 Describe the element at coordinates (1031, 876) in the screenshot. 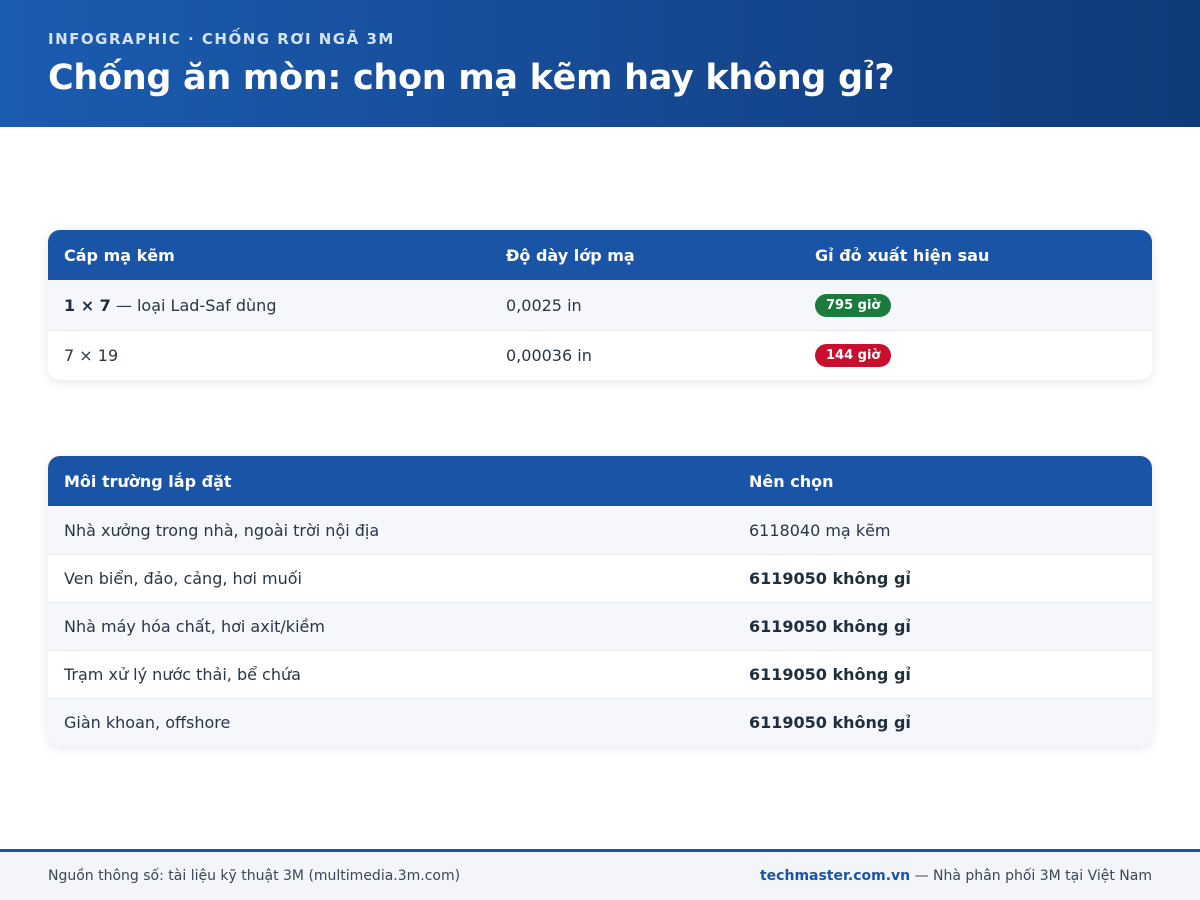

I see `distributor-tagline: — Nhà phân phối 3M tại Việt Nam` at that location.